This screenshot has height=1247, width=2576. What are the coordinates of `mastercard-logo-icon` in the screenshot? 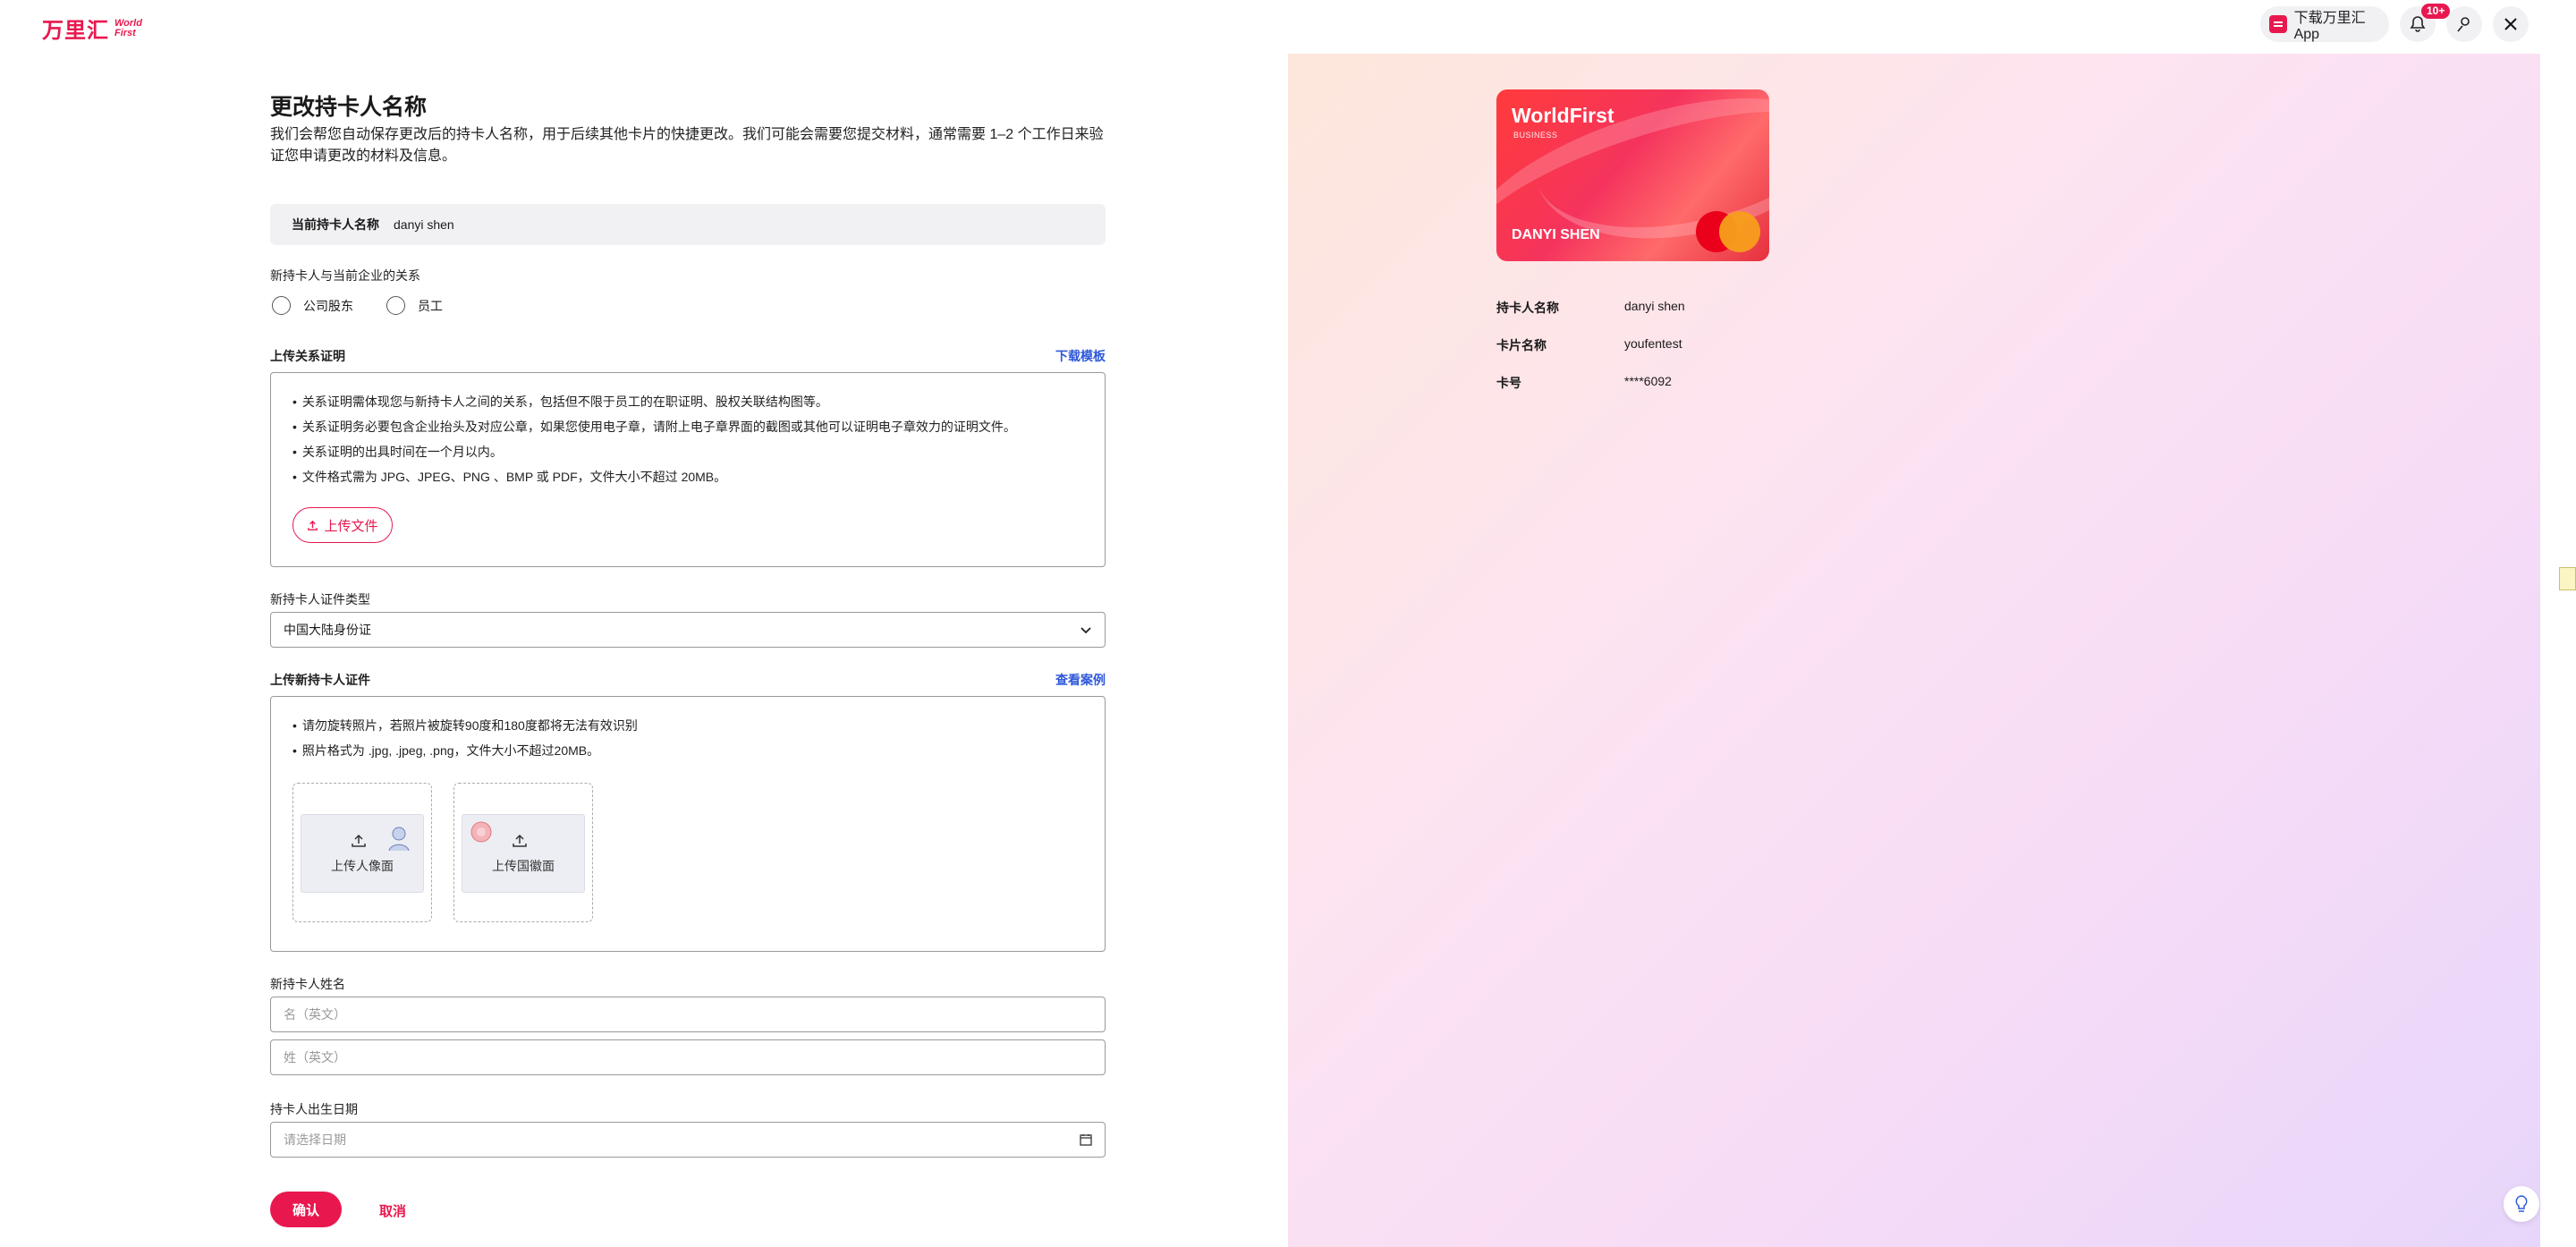 It's located at (1728, 231).